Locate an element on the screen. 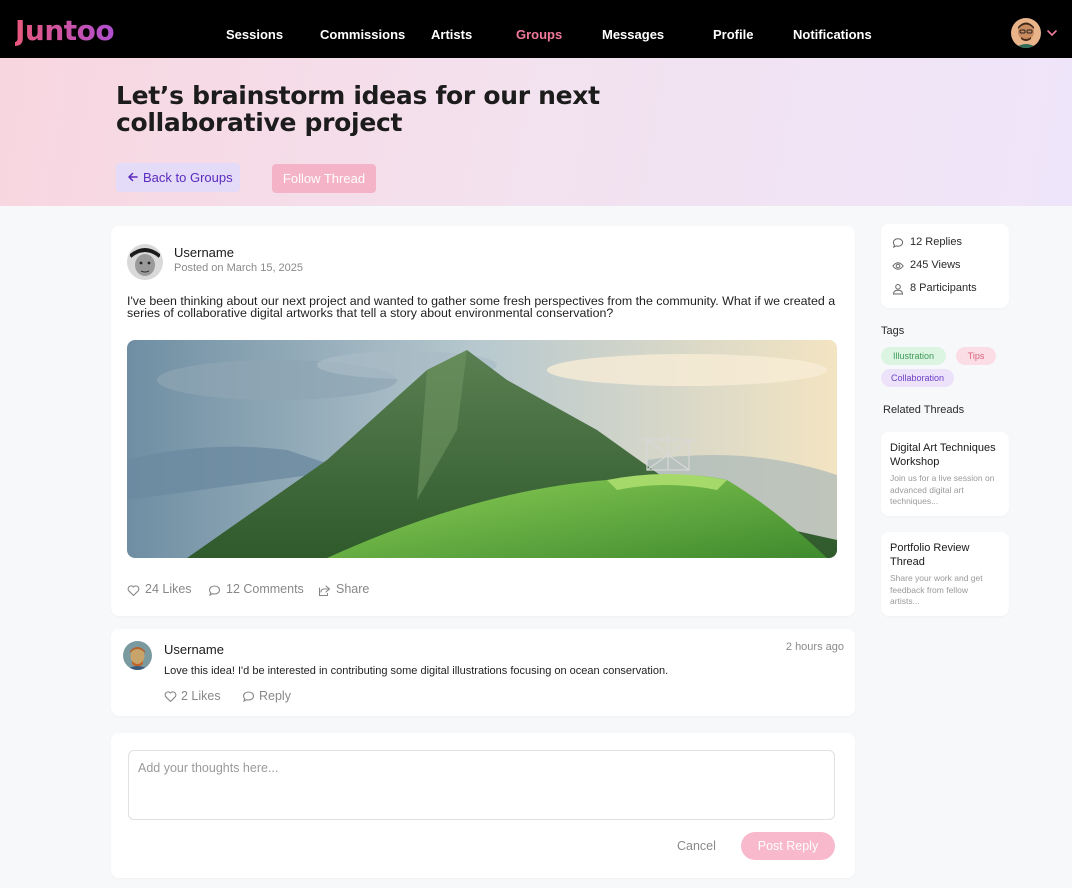 This screenshot has width=1072, height=888. tag-tips: Tips is located at coordinates (976, 356).